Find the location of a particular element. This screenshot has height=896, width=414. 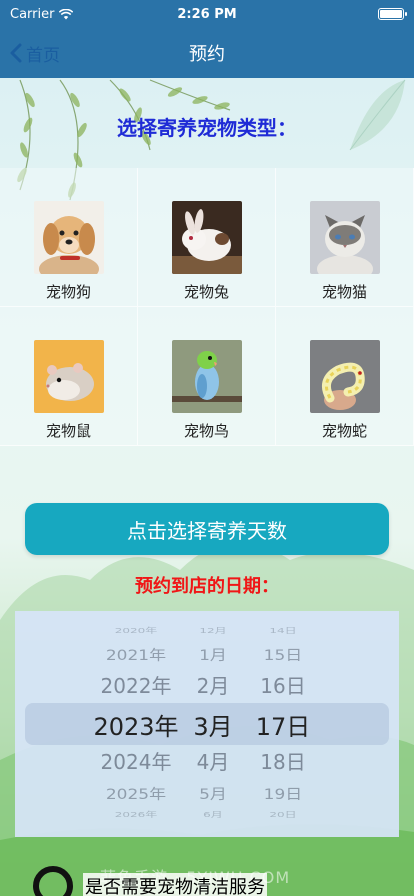

picker-day: 20日 is located at coordinates (283, 814).